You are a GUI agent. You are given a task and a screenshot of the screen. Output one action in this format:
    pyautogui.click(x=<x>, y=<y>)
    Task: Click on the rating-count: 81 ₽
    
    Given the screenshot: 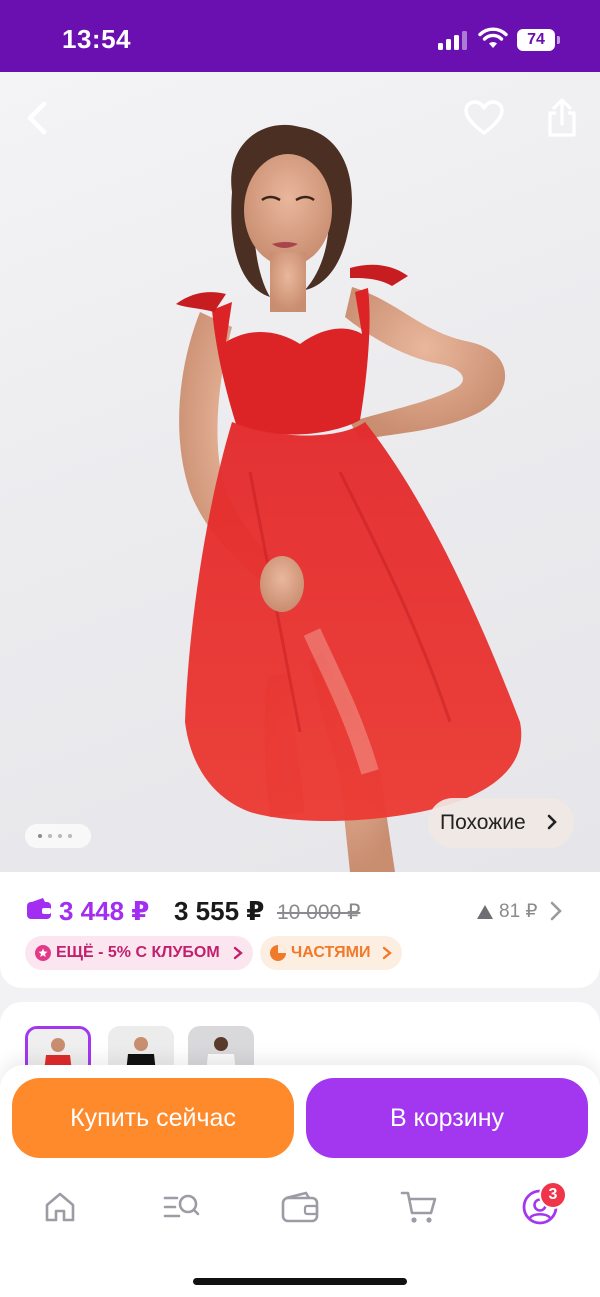 What is the action you would take?
    pyautogui.click(x=518, y=911)
    